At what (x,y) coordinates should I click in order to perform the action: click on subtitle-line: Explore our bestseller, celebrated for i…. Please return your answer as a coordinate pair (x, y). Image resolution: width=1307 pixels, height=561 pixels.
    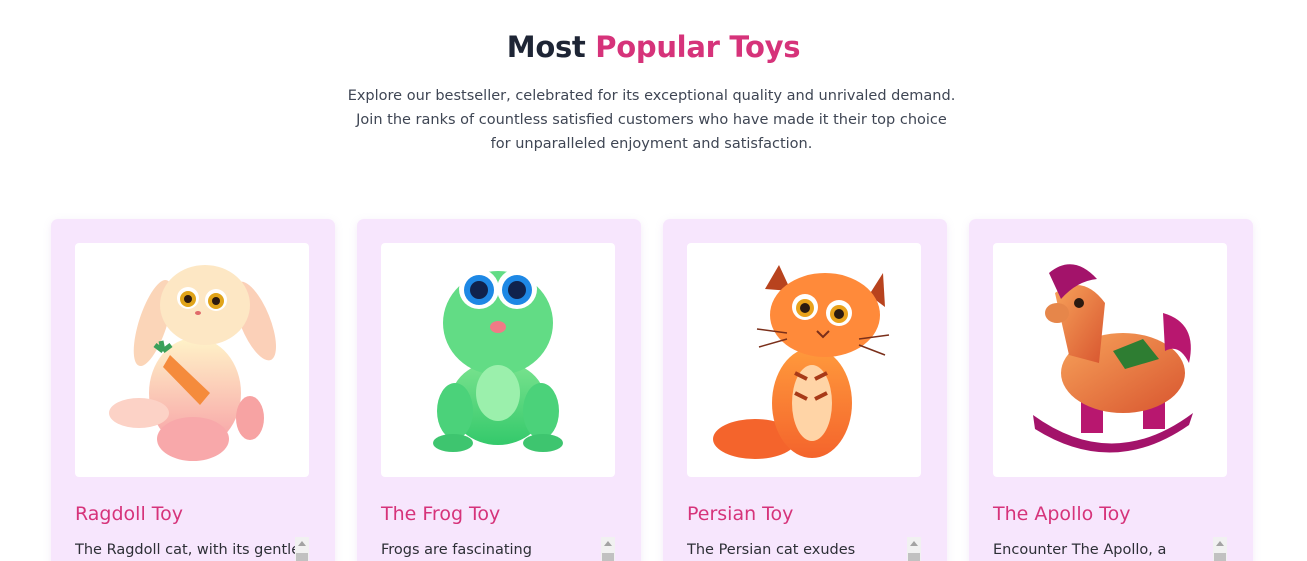
    Looking at the image, I should click on (651, 96).